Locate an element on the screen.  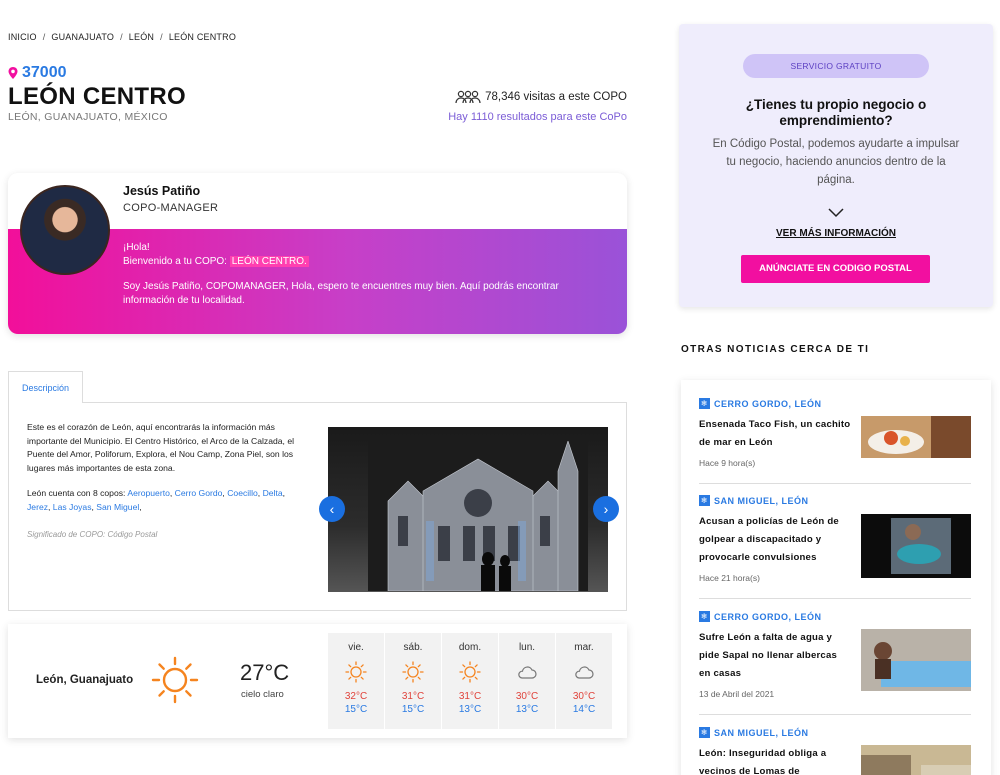
zip-code-row: 37000 is located at coordinates (37, 73).